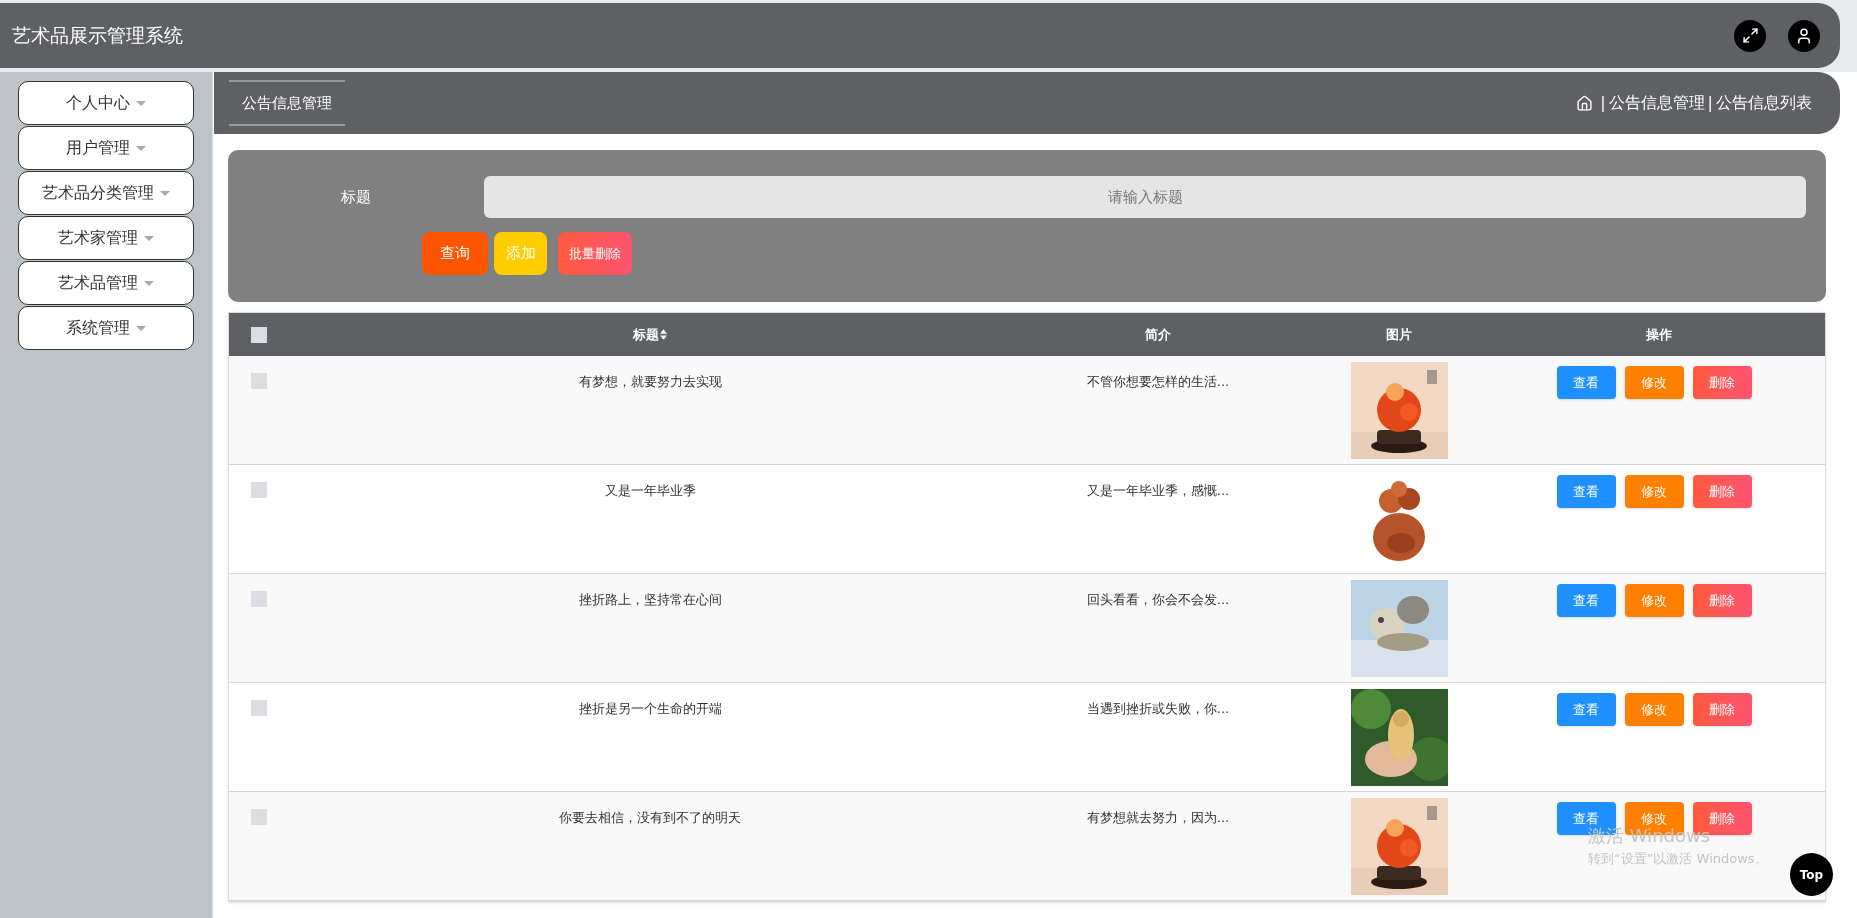  I want to click on user-button, so click(1804, 35).